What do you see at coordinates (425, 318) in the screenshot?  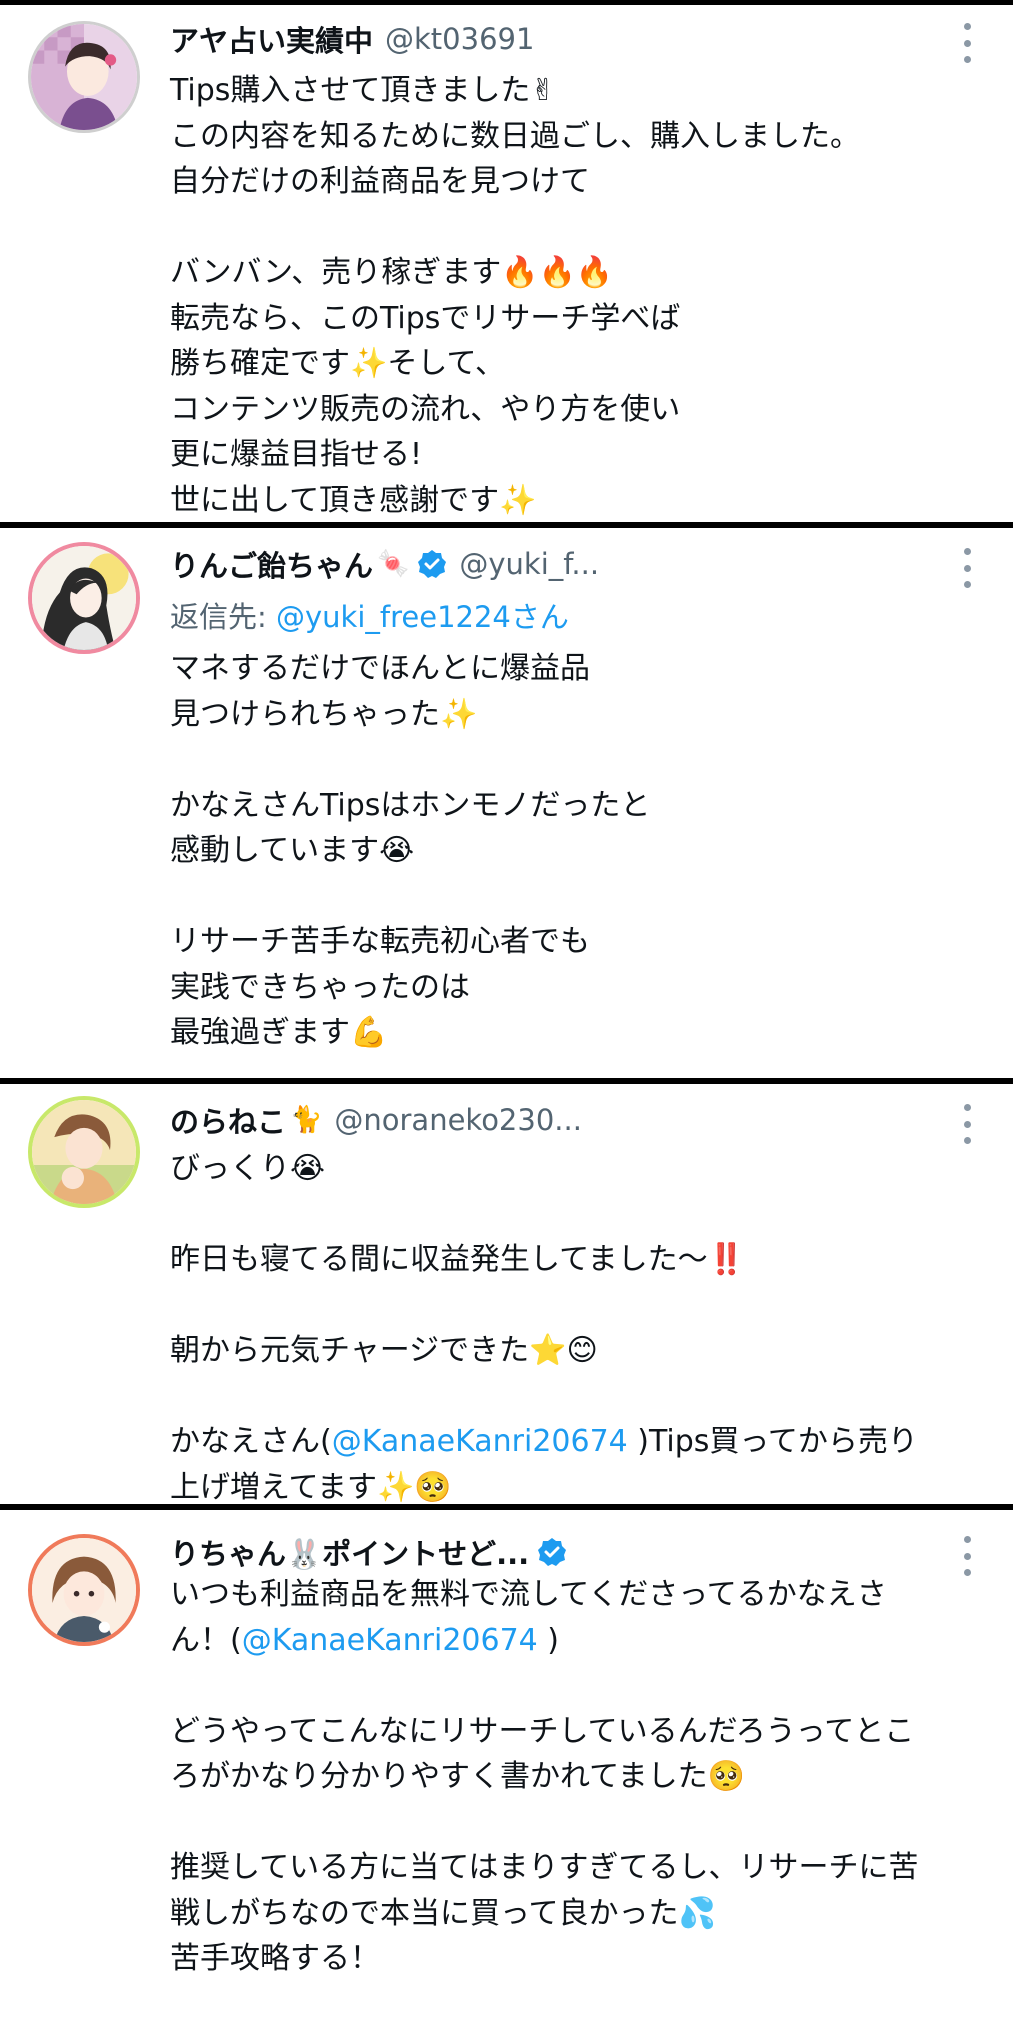 I see `text-line: 転売なら、このTipsでリサーチ学べば` at bounding box center [425, 318].